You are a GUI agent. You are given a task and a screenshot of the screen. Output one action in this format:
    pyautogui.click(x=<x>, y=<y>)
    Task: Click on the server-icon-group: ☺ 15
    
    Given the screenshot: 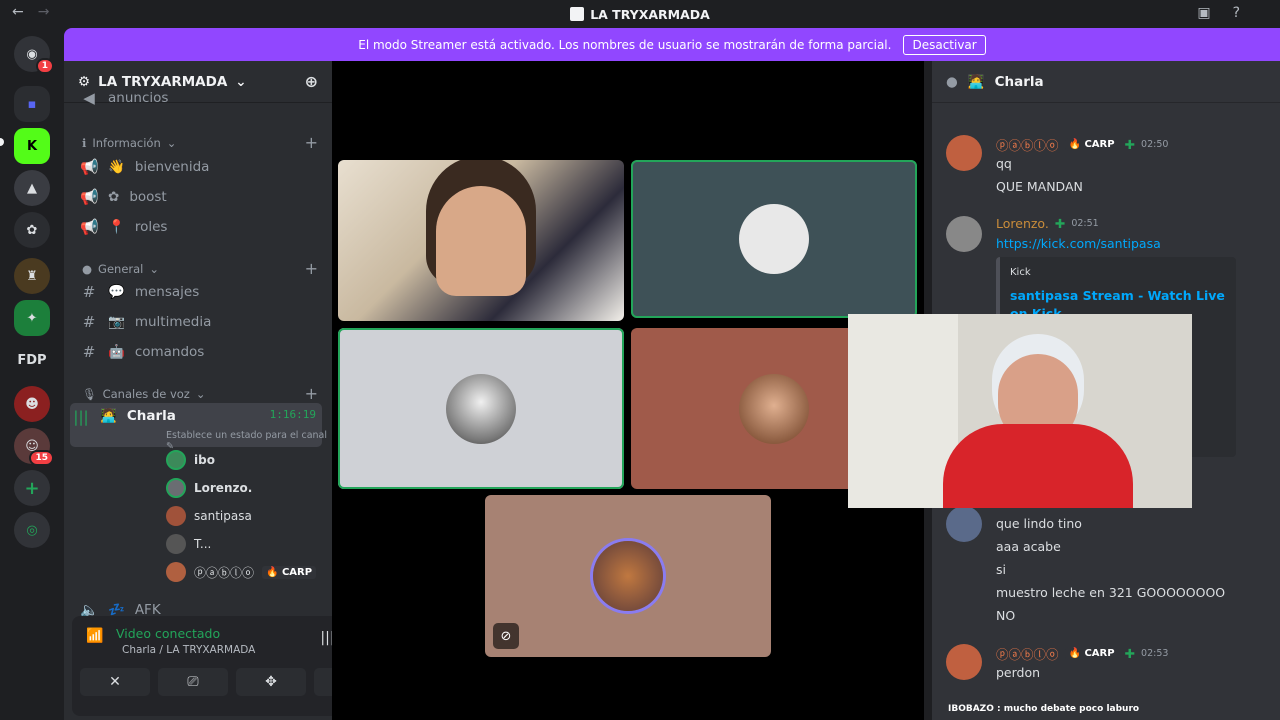 What is the action you would take?
    pyautogui.click(x=34, y=447)
    